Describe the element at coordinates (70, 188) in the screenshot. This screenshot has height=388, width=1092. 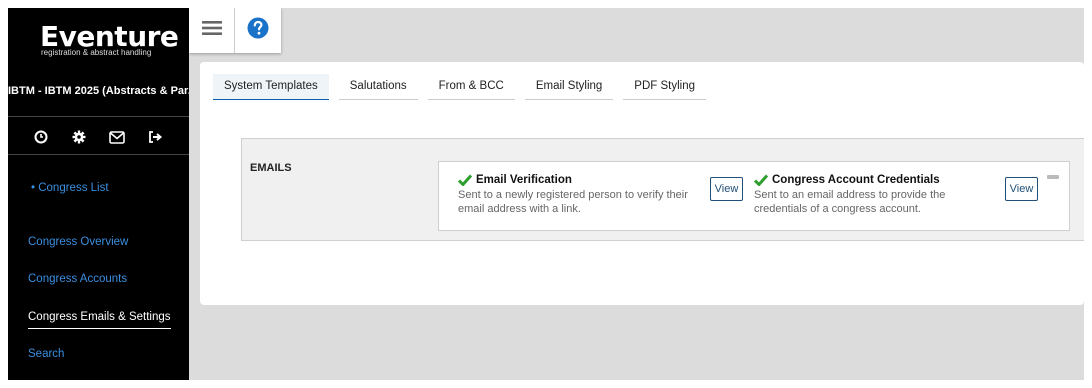
I see `congress-list-link: • Congress List` at that location.